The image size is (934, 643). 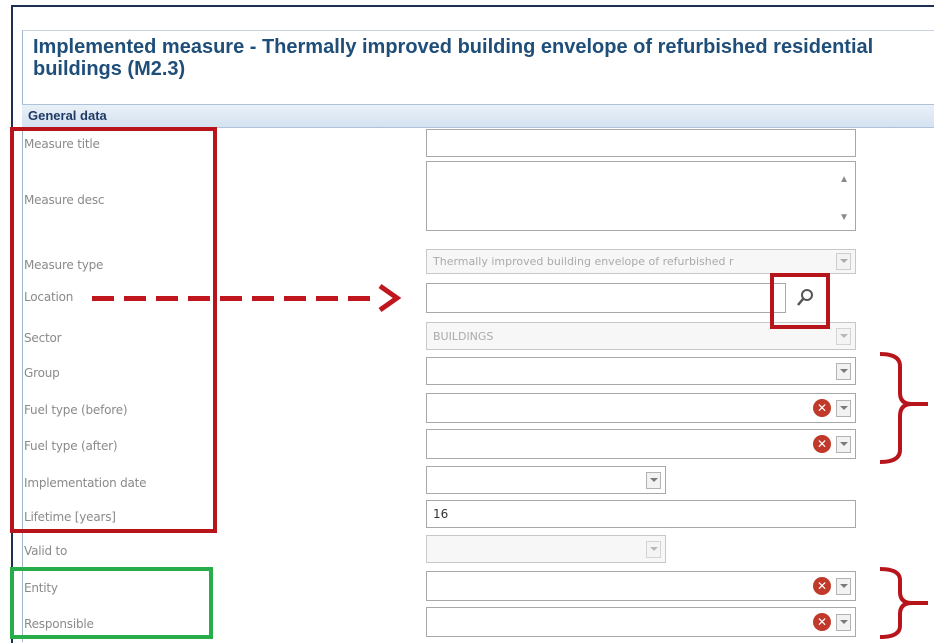 I want to click on bracket-entity, so click(x=903, y=603).